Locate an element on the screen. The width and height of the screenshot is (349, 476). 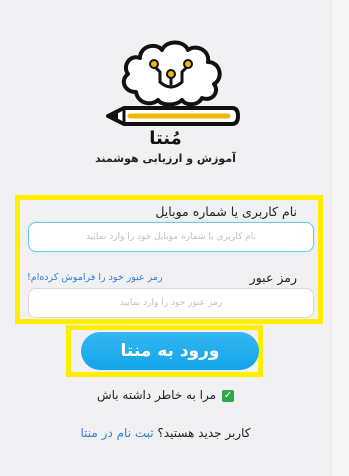
username-label: نام کاربری یا شماره موبایل is located at coordinates (226, 211).